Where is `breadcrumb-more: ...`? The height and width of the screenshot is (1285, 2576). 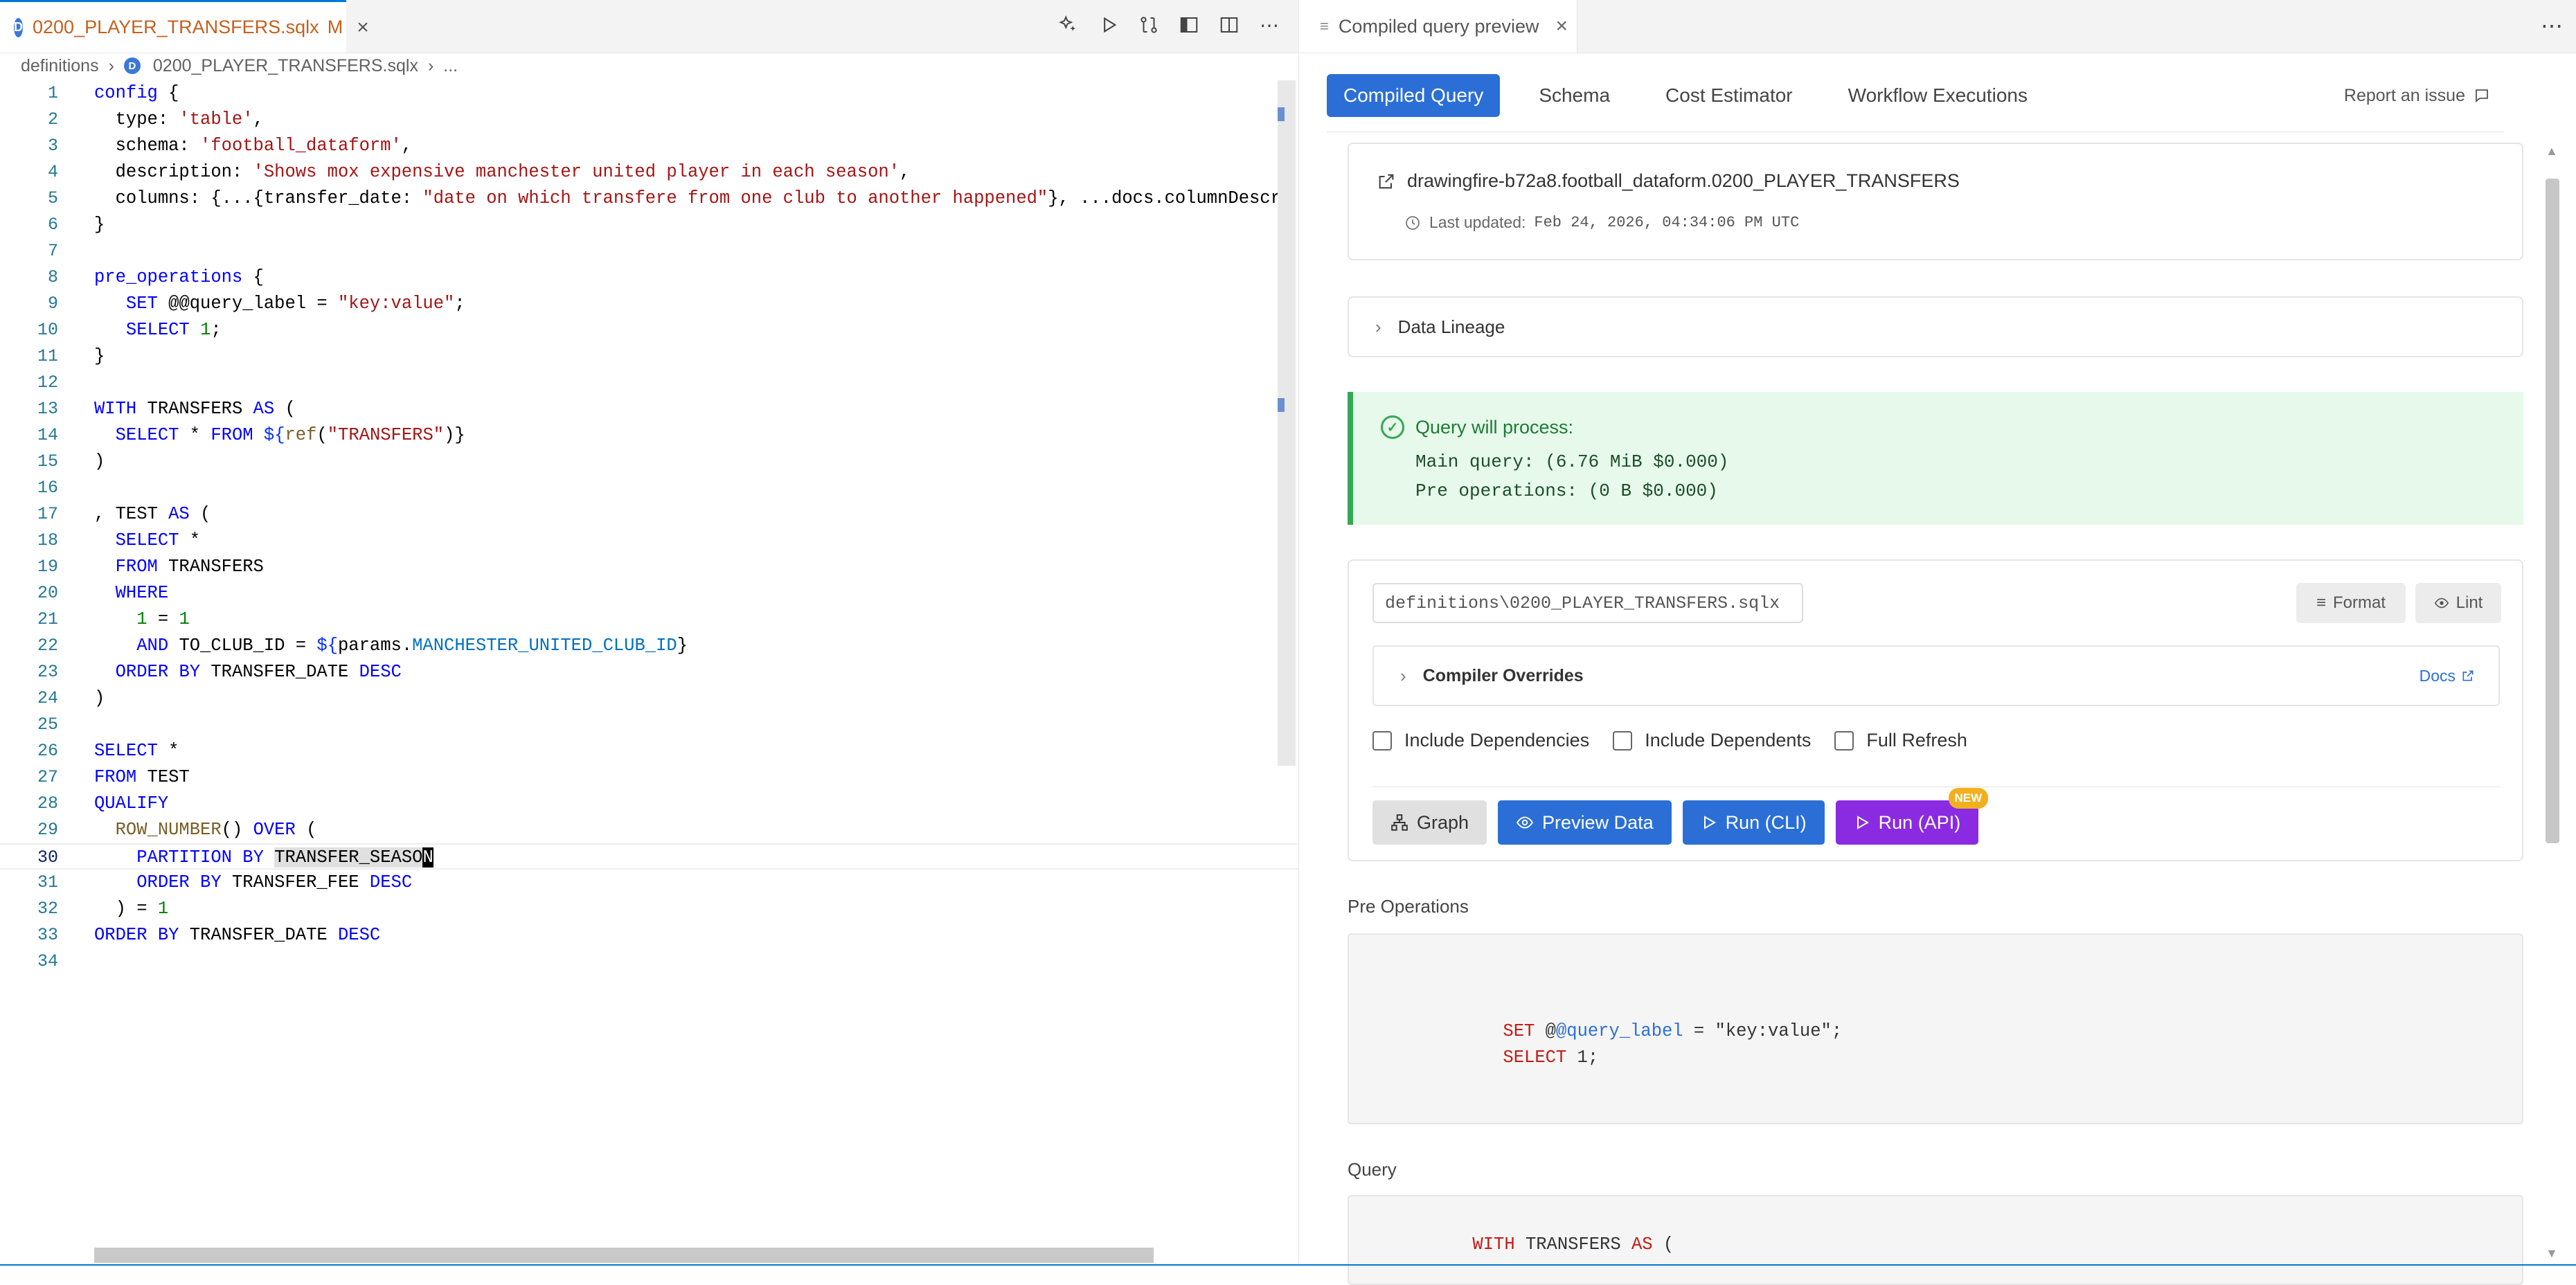
breadcrumb-more: ... is located at coordinates (450, 66).